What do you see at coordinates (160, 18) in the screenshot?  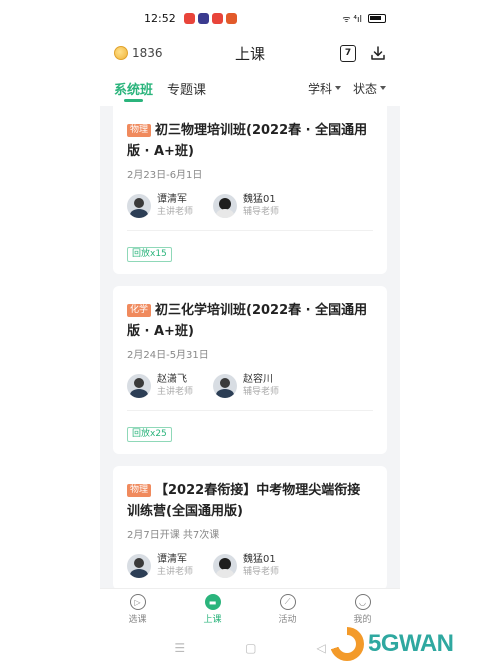 I see `status-time: 12:52` at bounding box center [160, 18].